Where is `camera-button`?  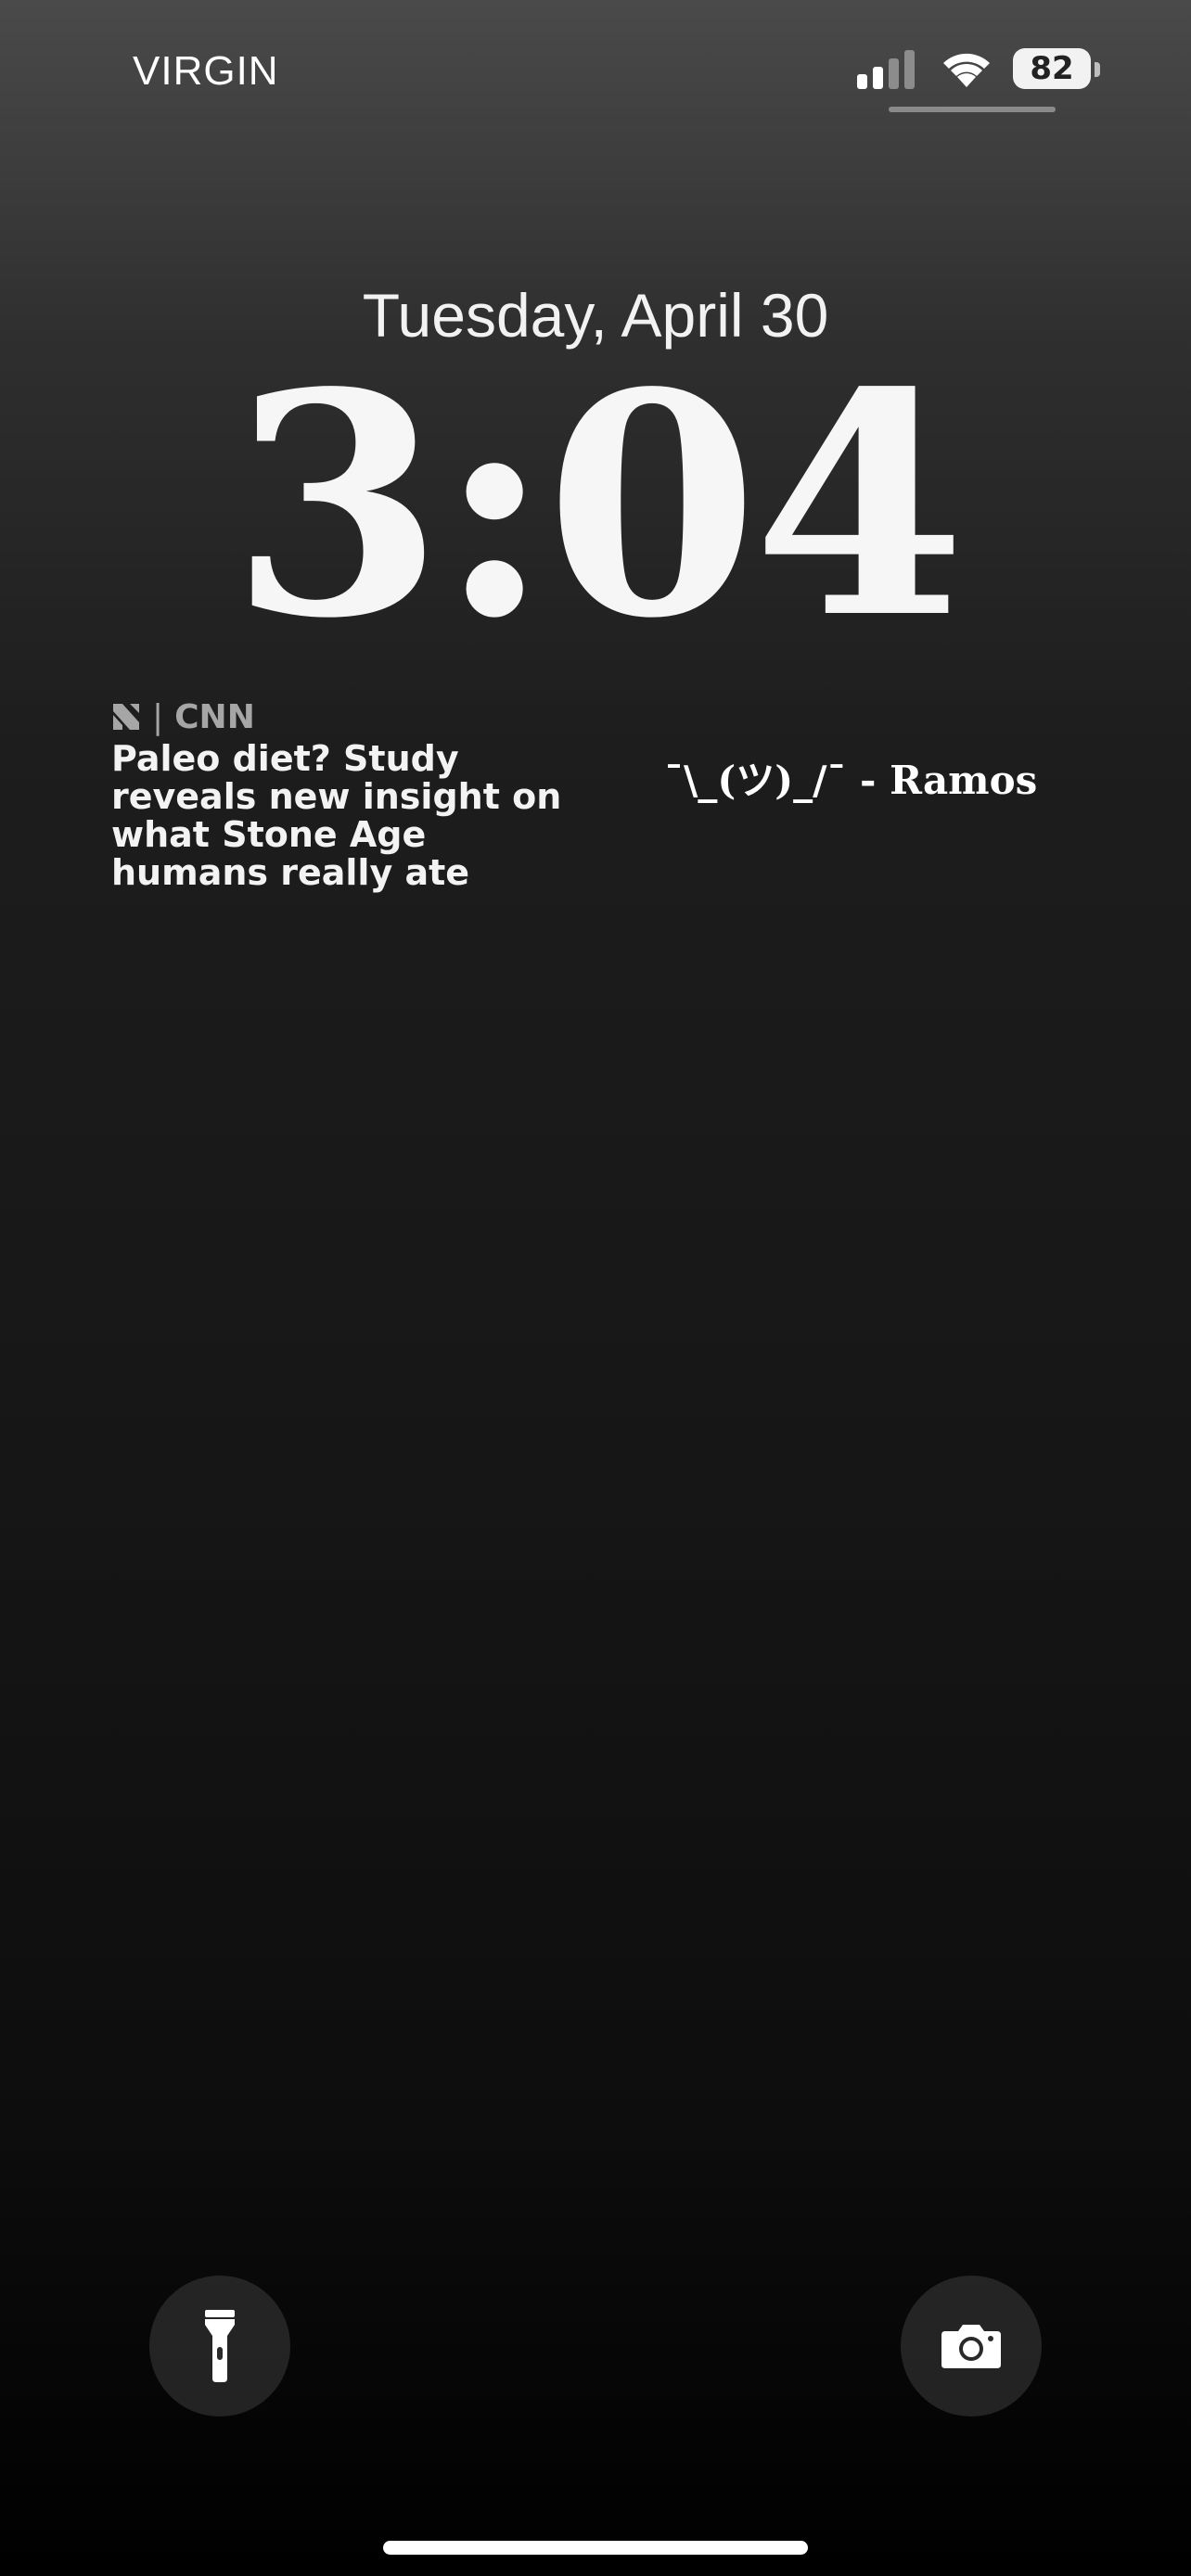 camera-button is located at coordinates (971, 2346).